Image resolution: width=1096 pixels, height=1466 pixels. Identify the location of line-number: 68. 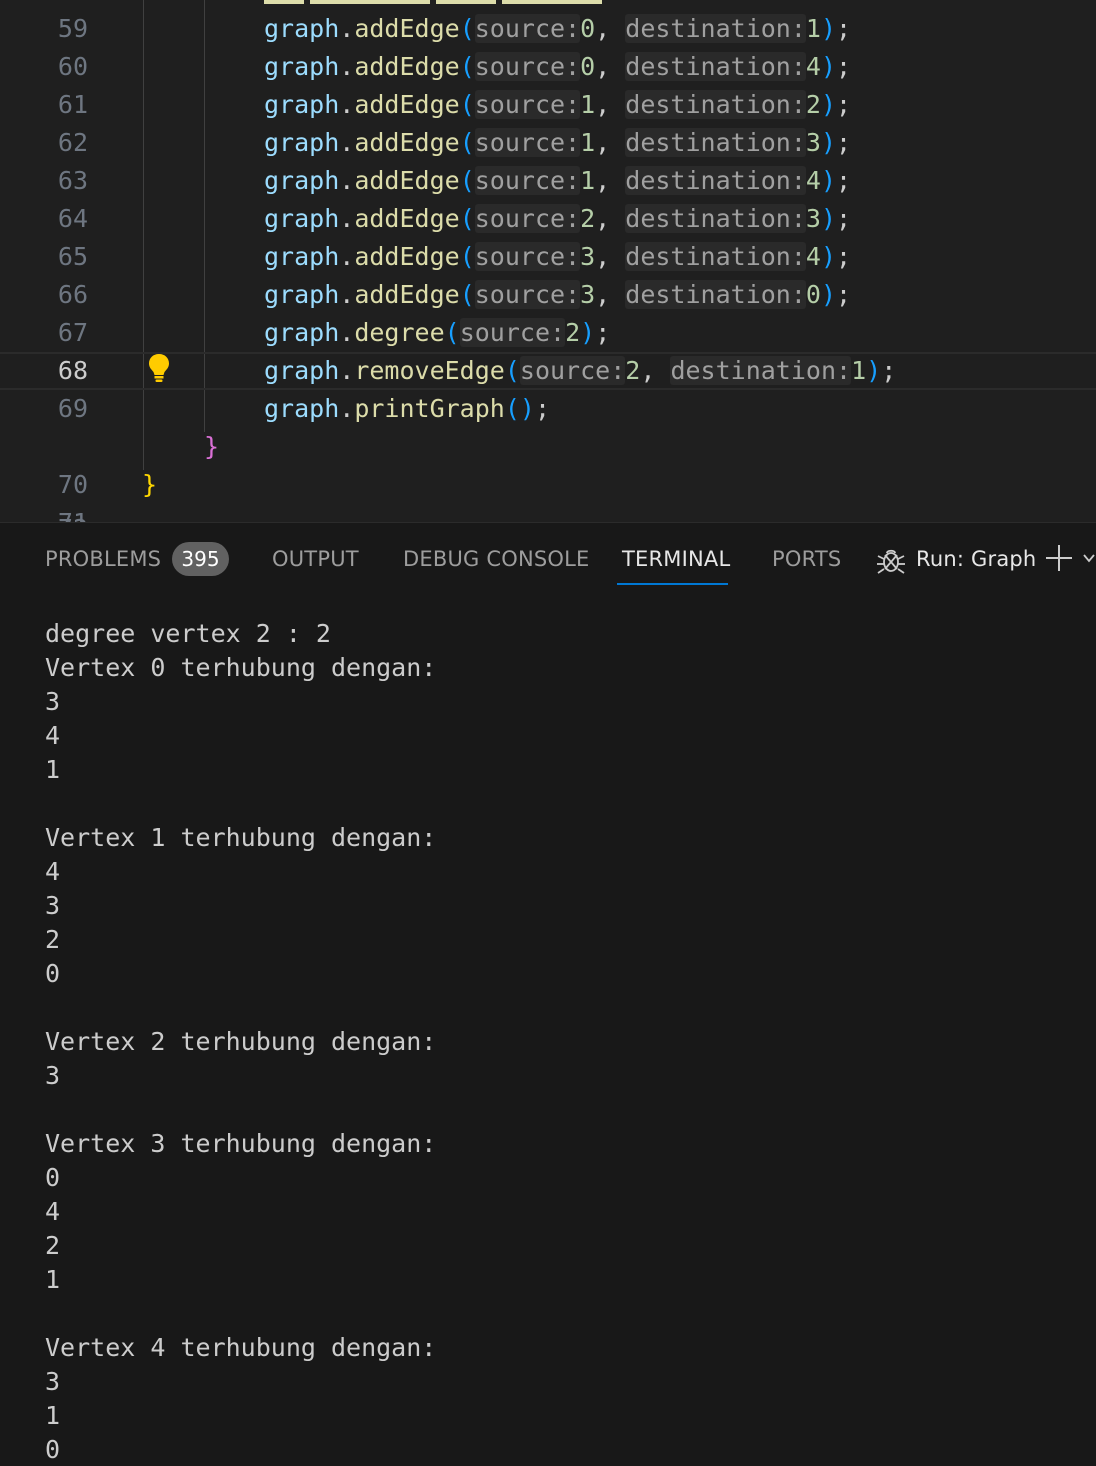
(72, 370).